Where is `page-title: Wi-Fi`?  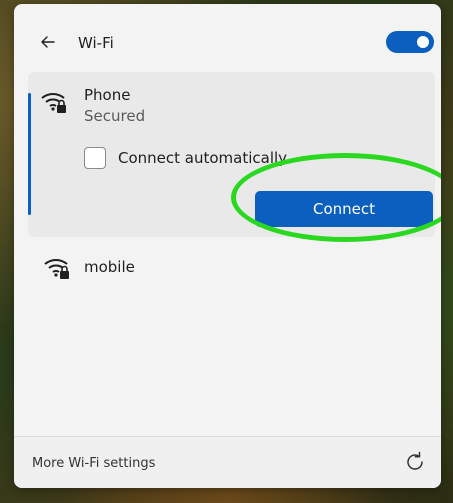 page-title: Wi-Fi is located at coordinates (96, 43).